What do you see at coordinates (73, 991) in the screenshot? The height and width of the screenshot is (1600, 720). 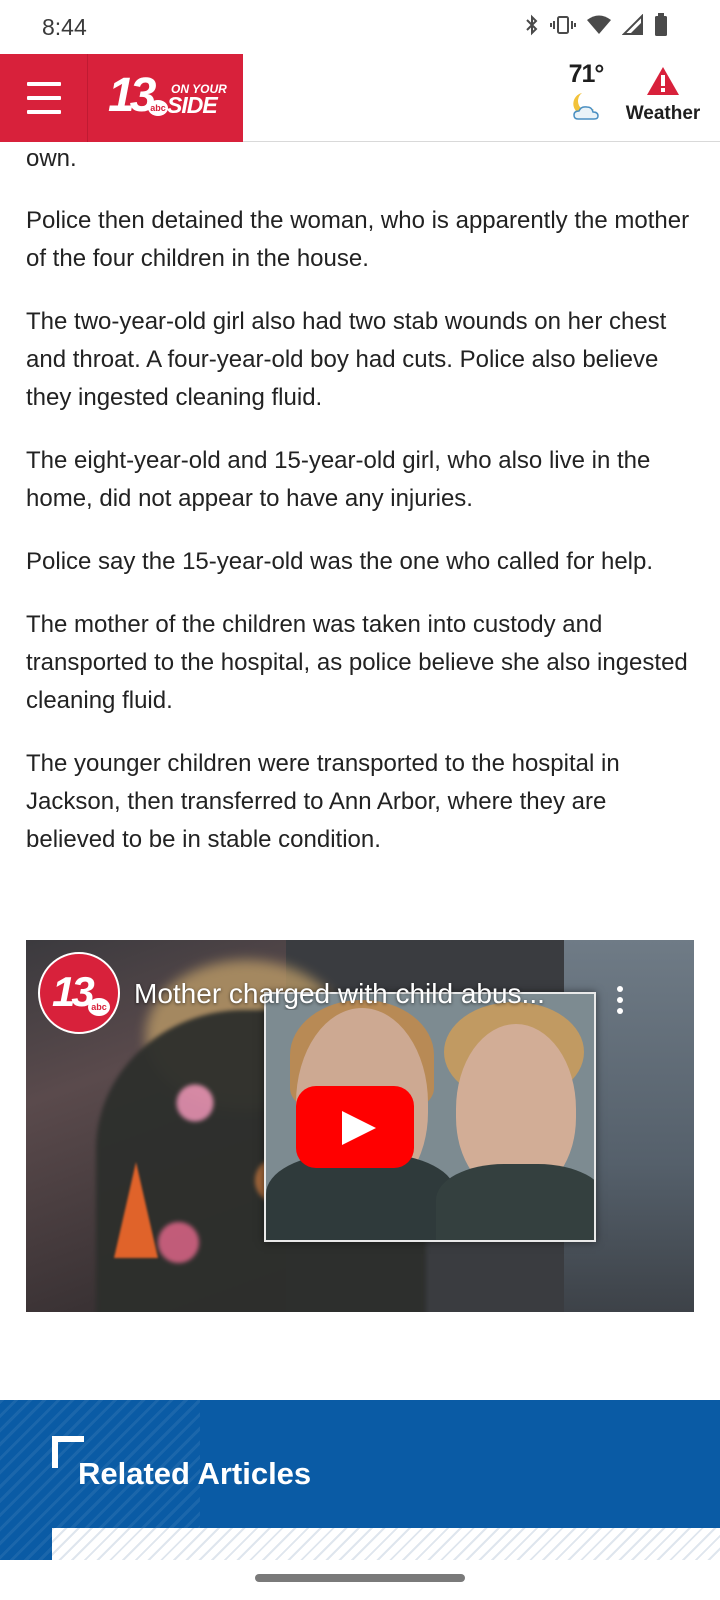 I see `channel-avatar-number: 13` at bounding box center [73, 991].